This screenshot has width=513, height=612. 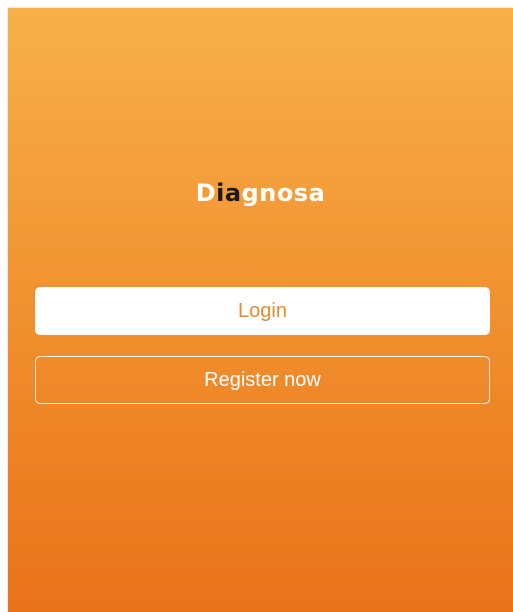 What do you see at coordinates (206, 193) in the screenshot?
I see `app-title-part-1: D` at bounding box center [206, 193].